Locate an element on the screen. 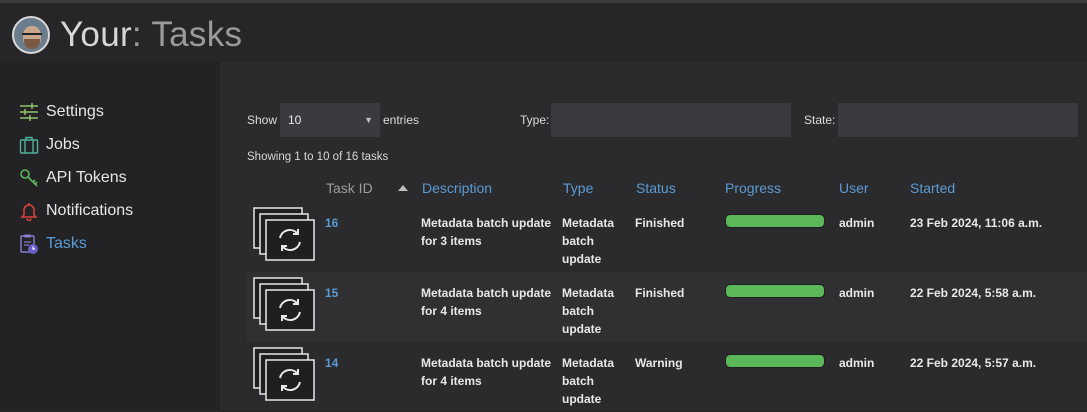  task-started: 23 Feb 2024, 11:06 a.m. is located at coordinates (976, 223).